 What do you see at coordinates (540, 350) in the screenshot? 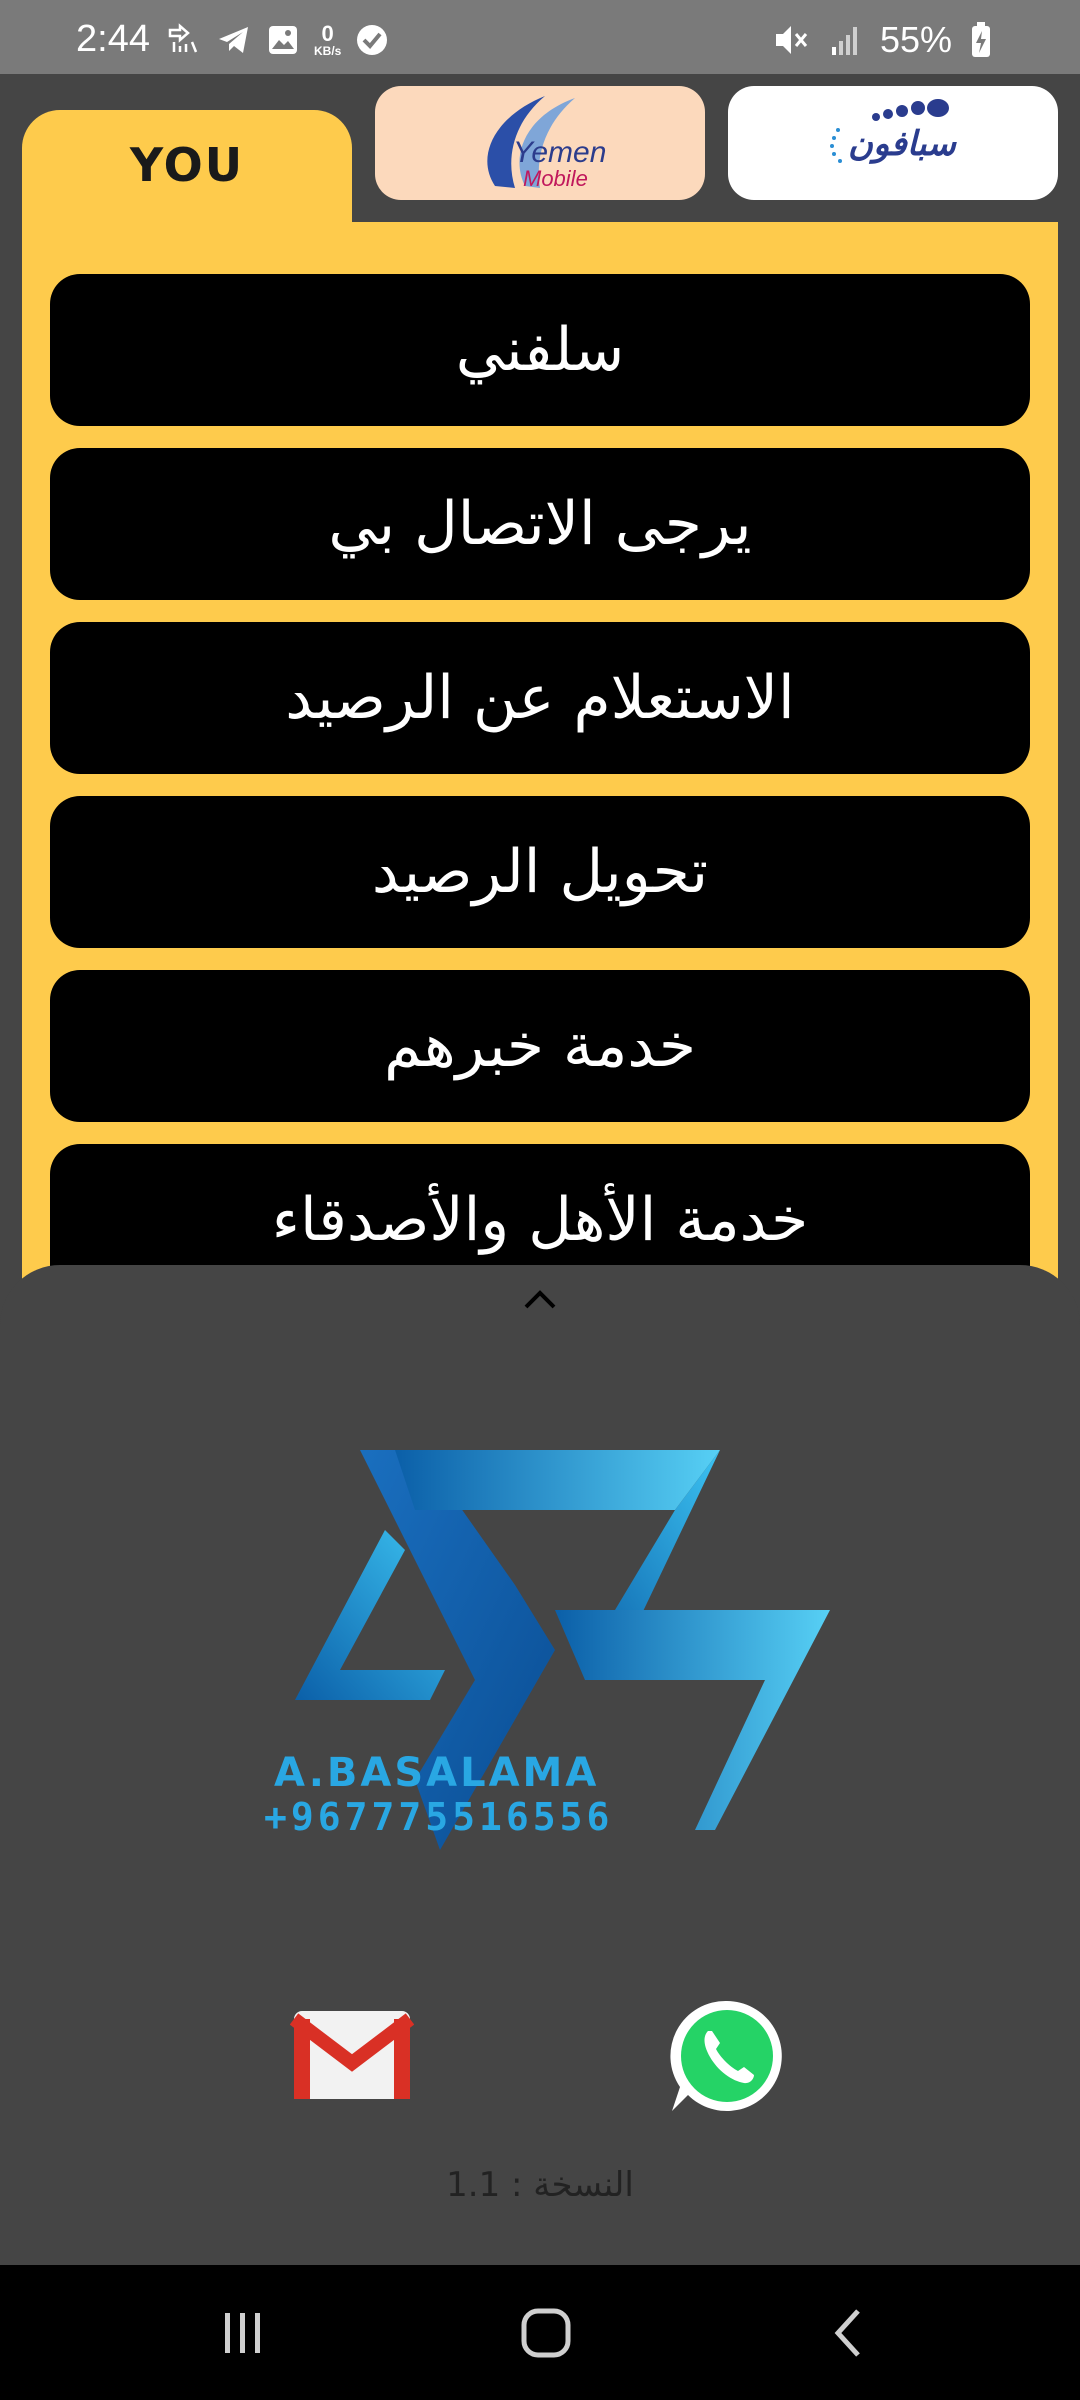
I see `salafni-button: سلفني` at bounding box center [540, 350].